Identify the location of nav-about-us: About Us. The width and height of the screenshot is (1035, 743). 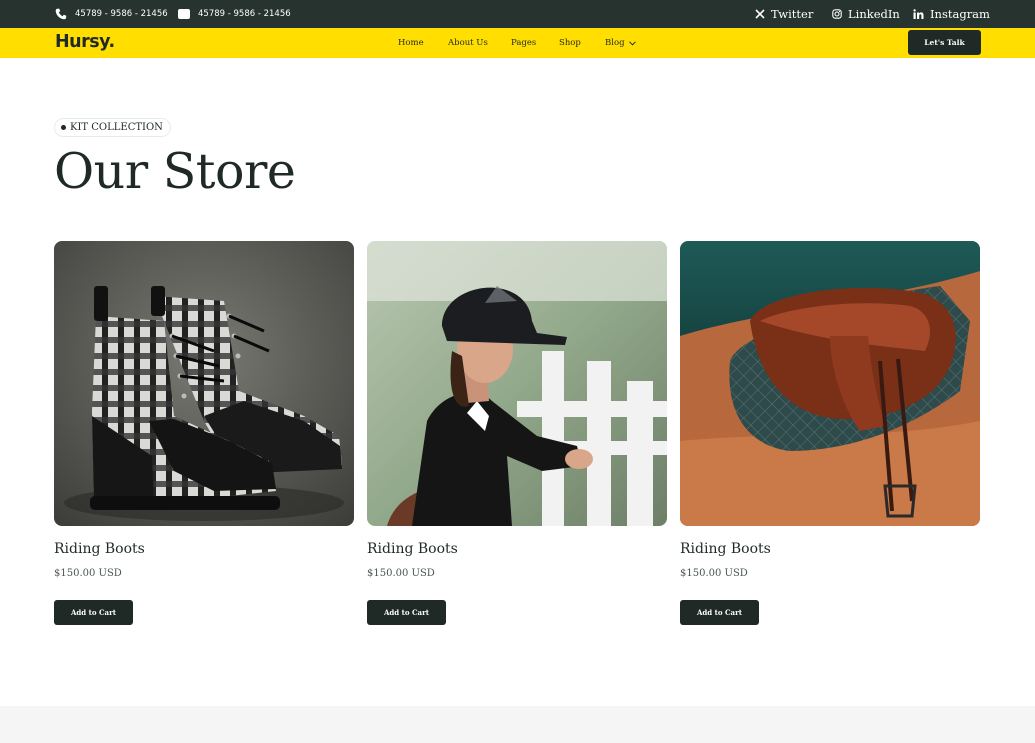
(468, 43).